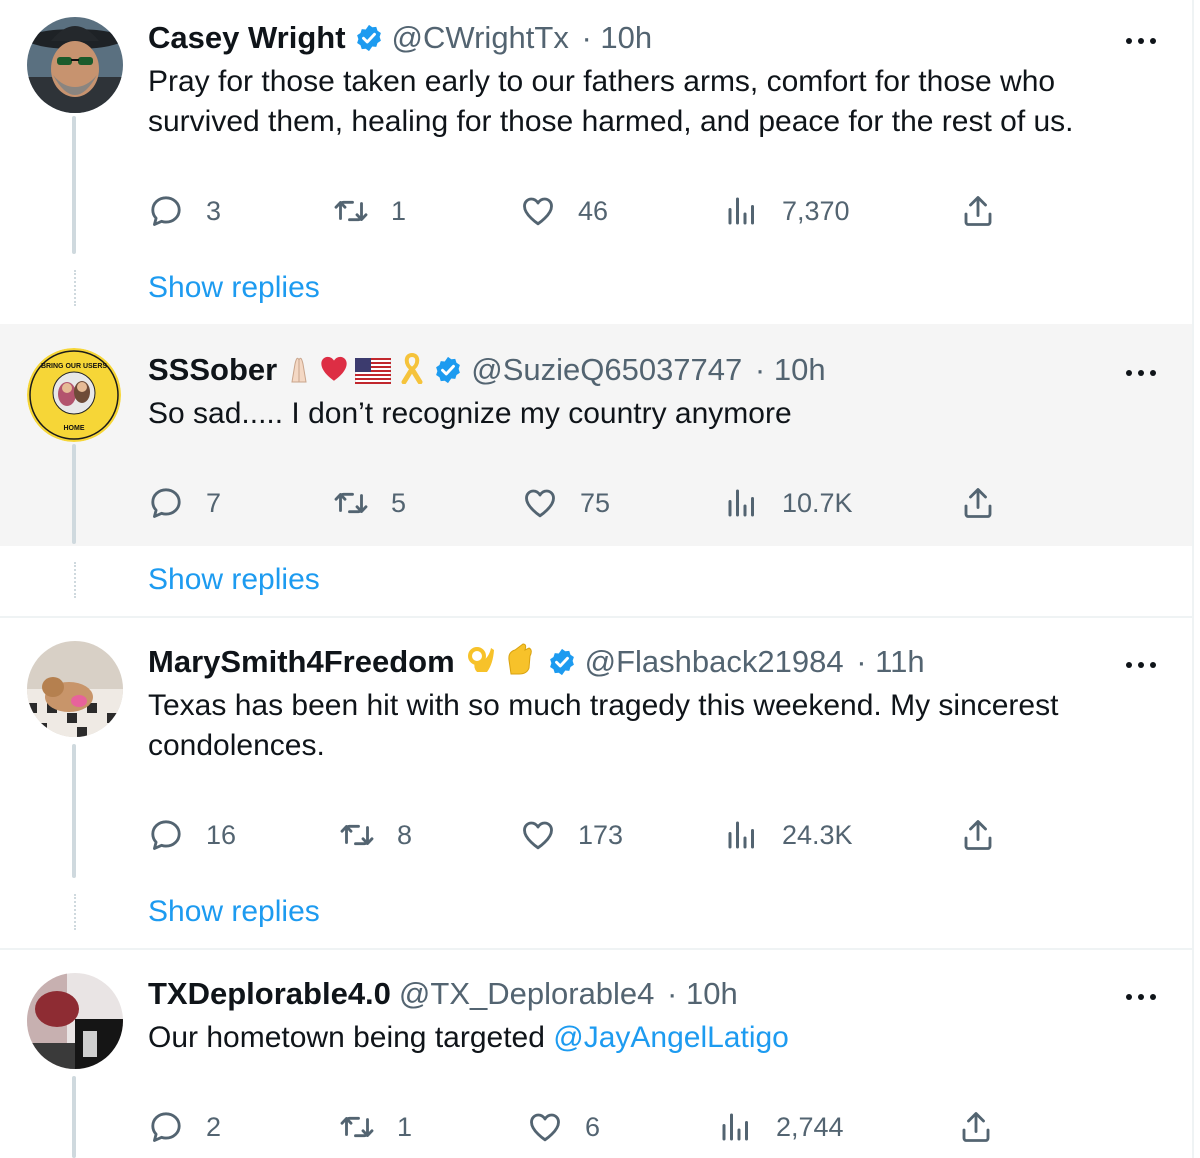 The height and width of the screenshot is (1158, 1200). I want to click on reply-count: 7, so click(214, 502).